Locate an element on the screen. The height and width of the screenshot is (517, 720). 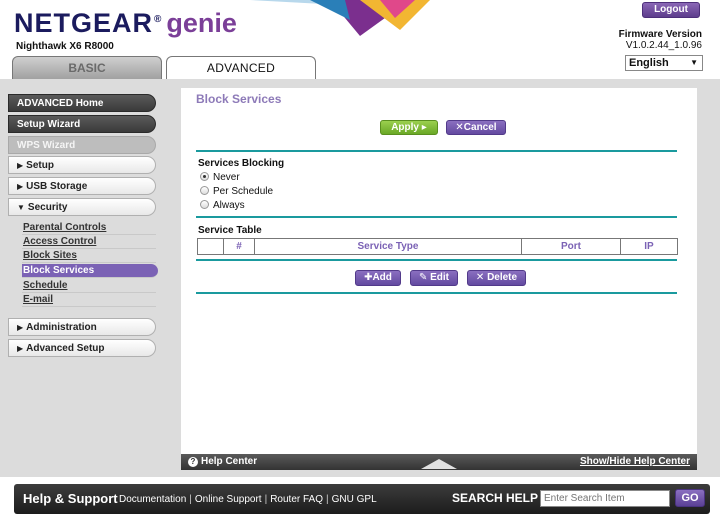
delete-button: ✕ Delete is located at coordinates (496, 278).